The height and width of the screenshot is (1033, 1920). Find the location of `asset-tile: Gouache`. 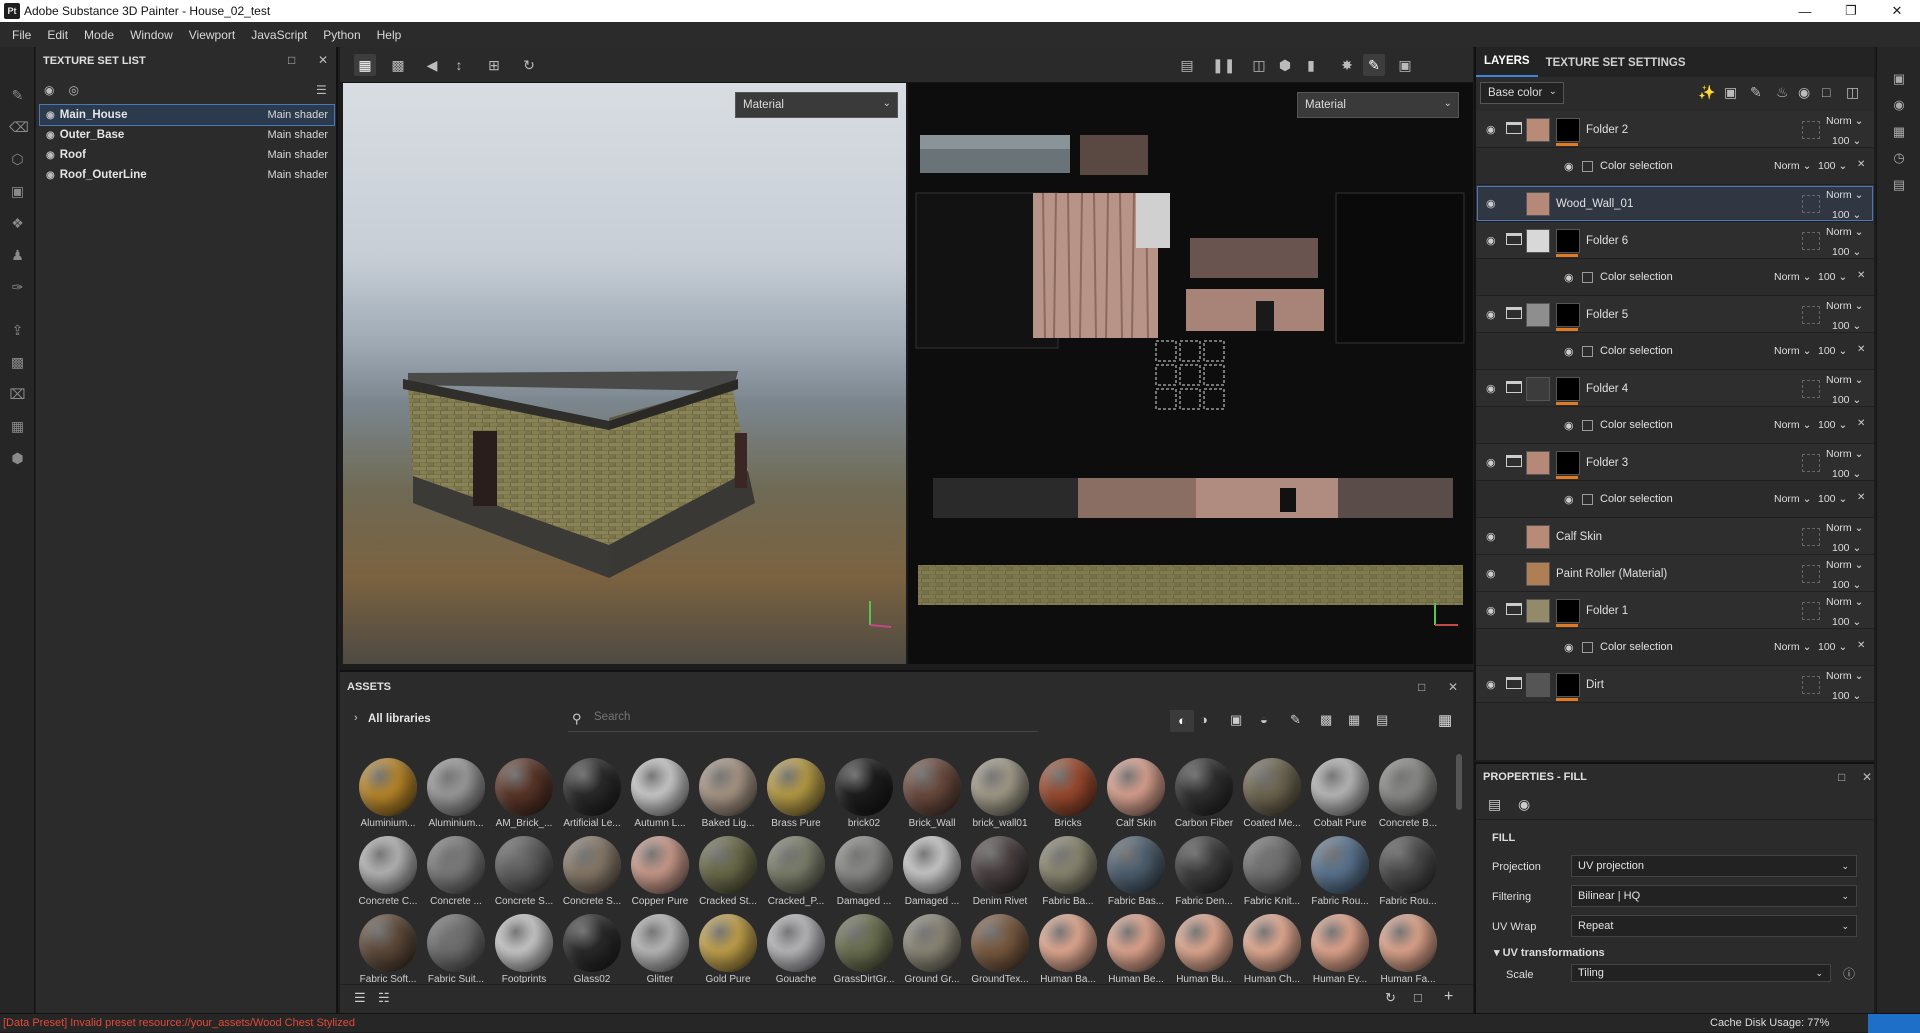

asset-tile: Gouache is located at coordinates (796, 948).